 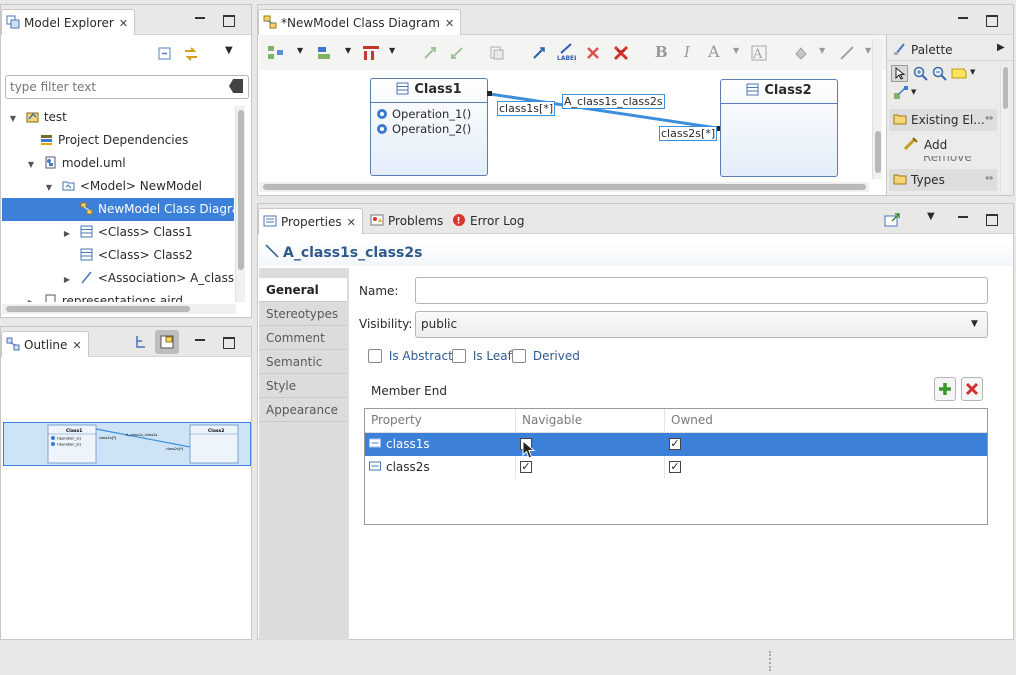 What do you see at coordinates (303, 386) in the screenshot?
I see `section-tab-style: Style` at bounding box center [303, 386].